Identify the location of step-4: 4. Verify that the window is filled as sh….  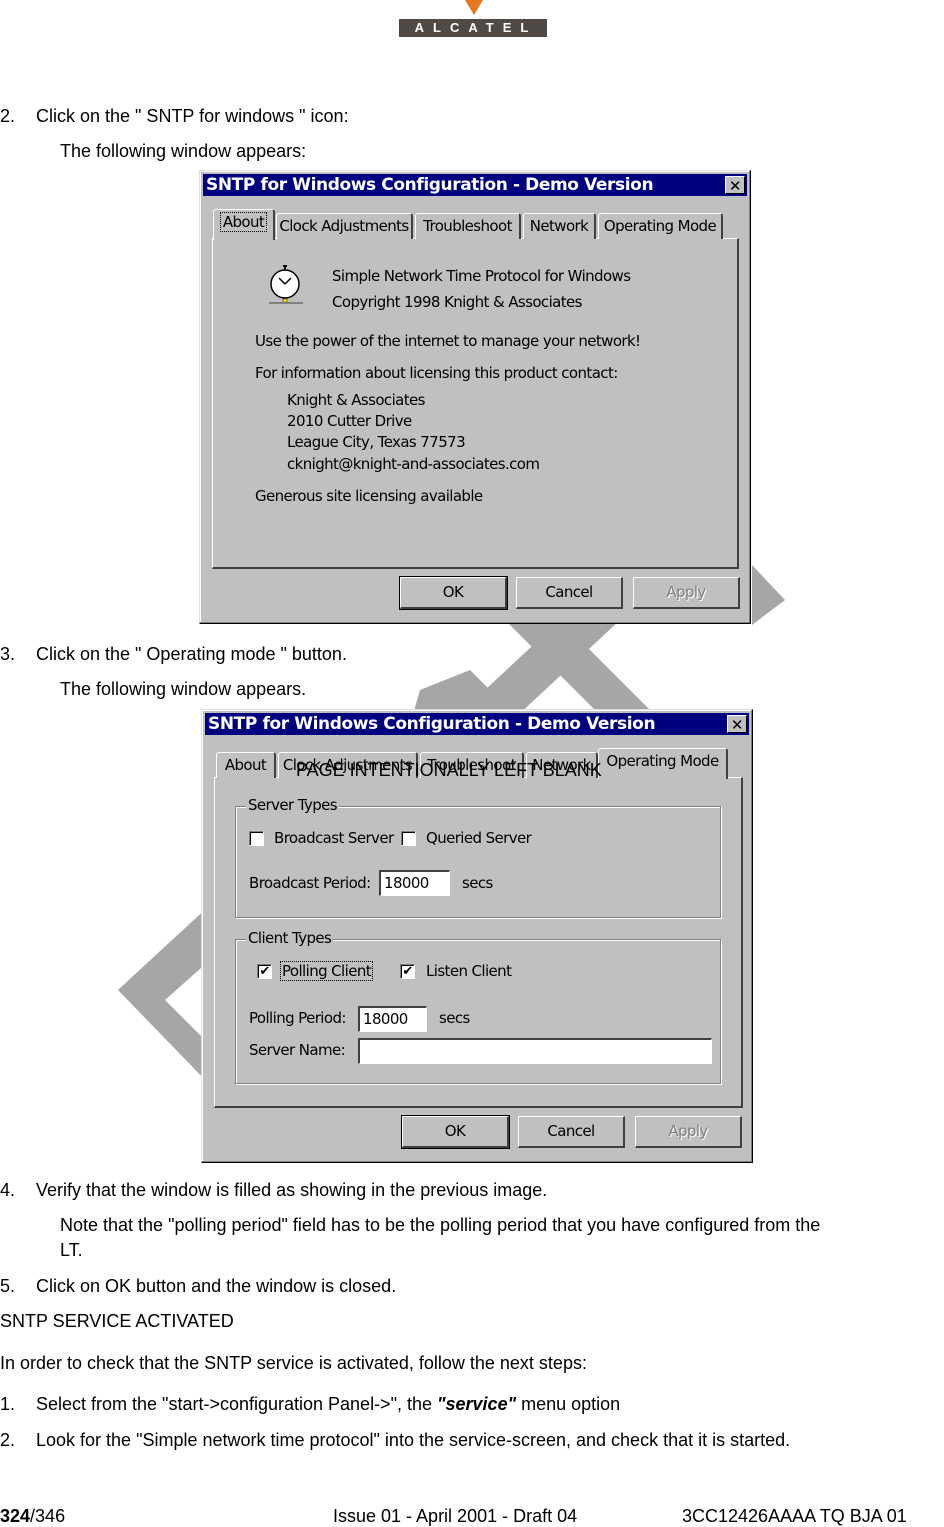
(273, 1190).